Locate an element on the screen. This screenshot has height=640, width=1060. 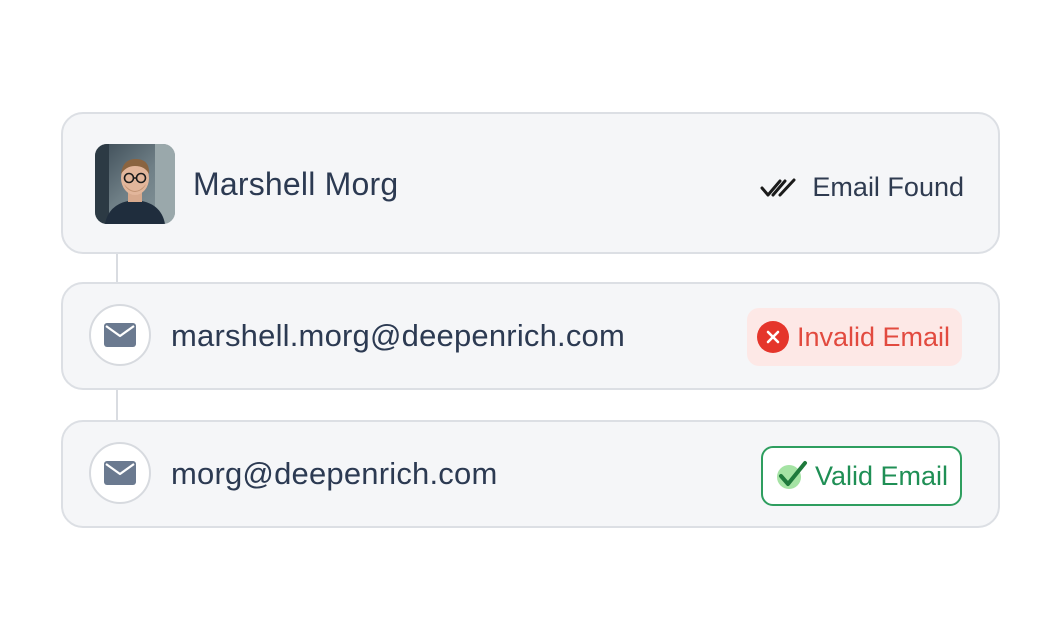
x-circle-icon is located at coordinates (772, 337).